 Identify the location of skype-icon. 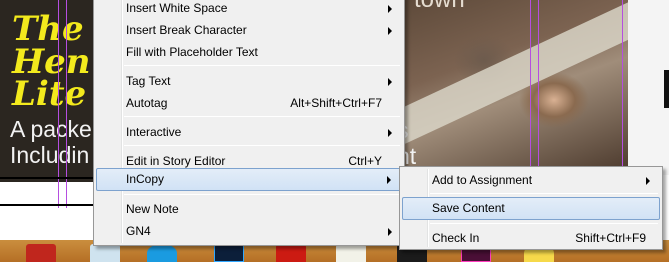
(162, 253).